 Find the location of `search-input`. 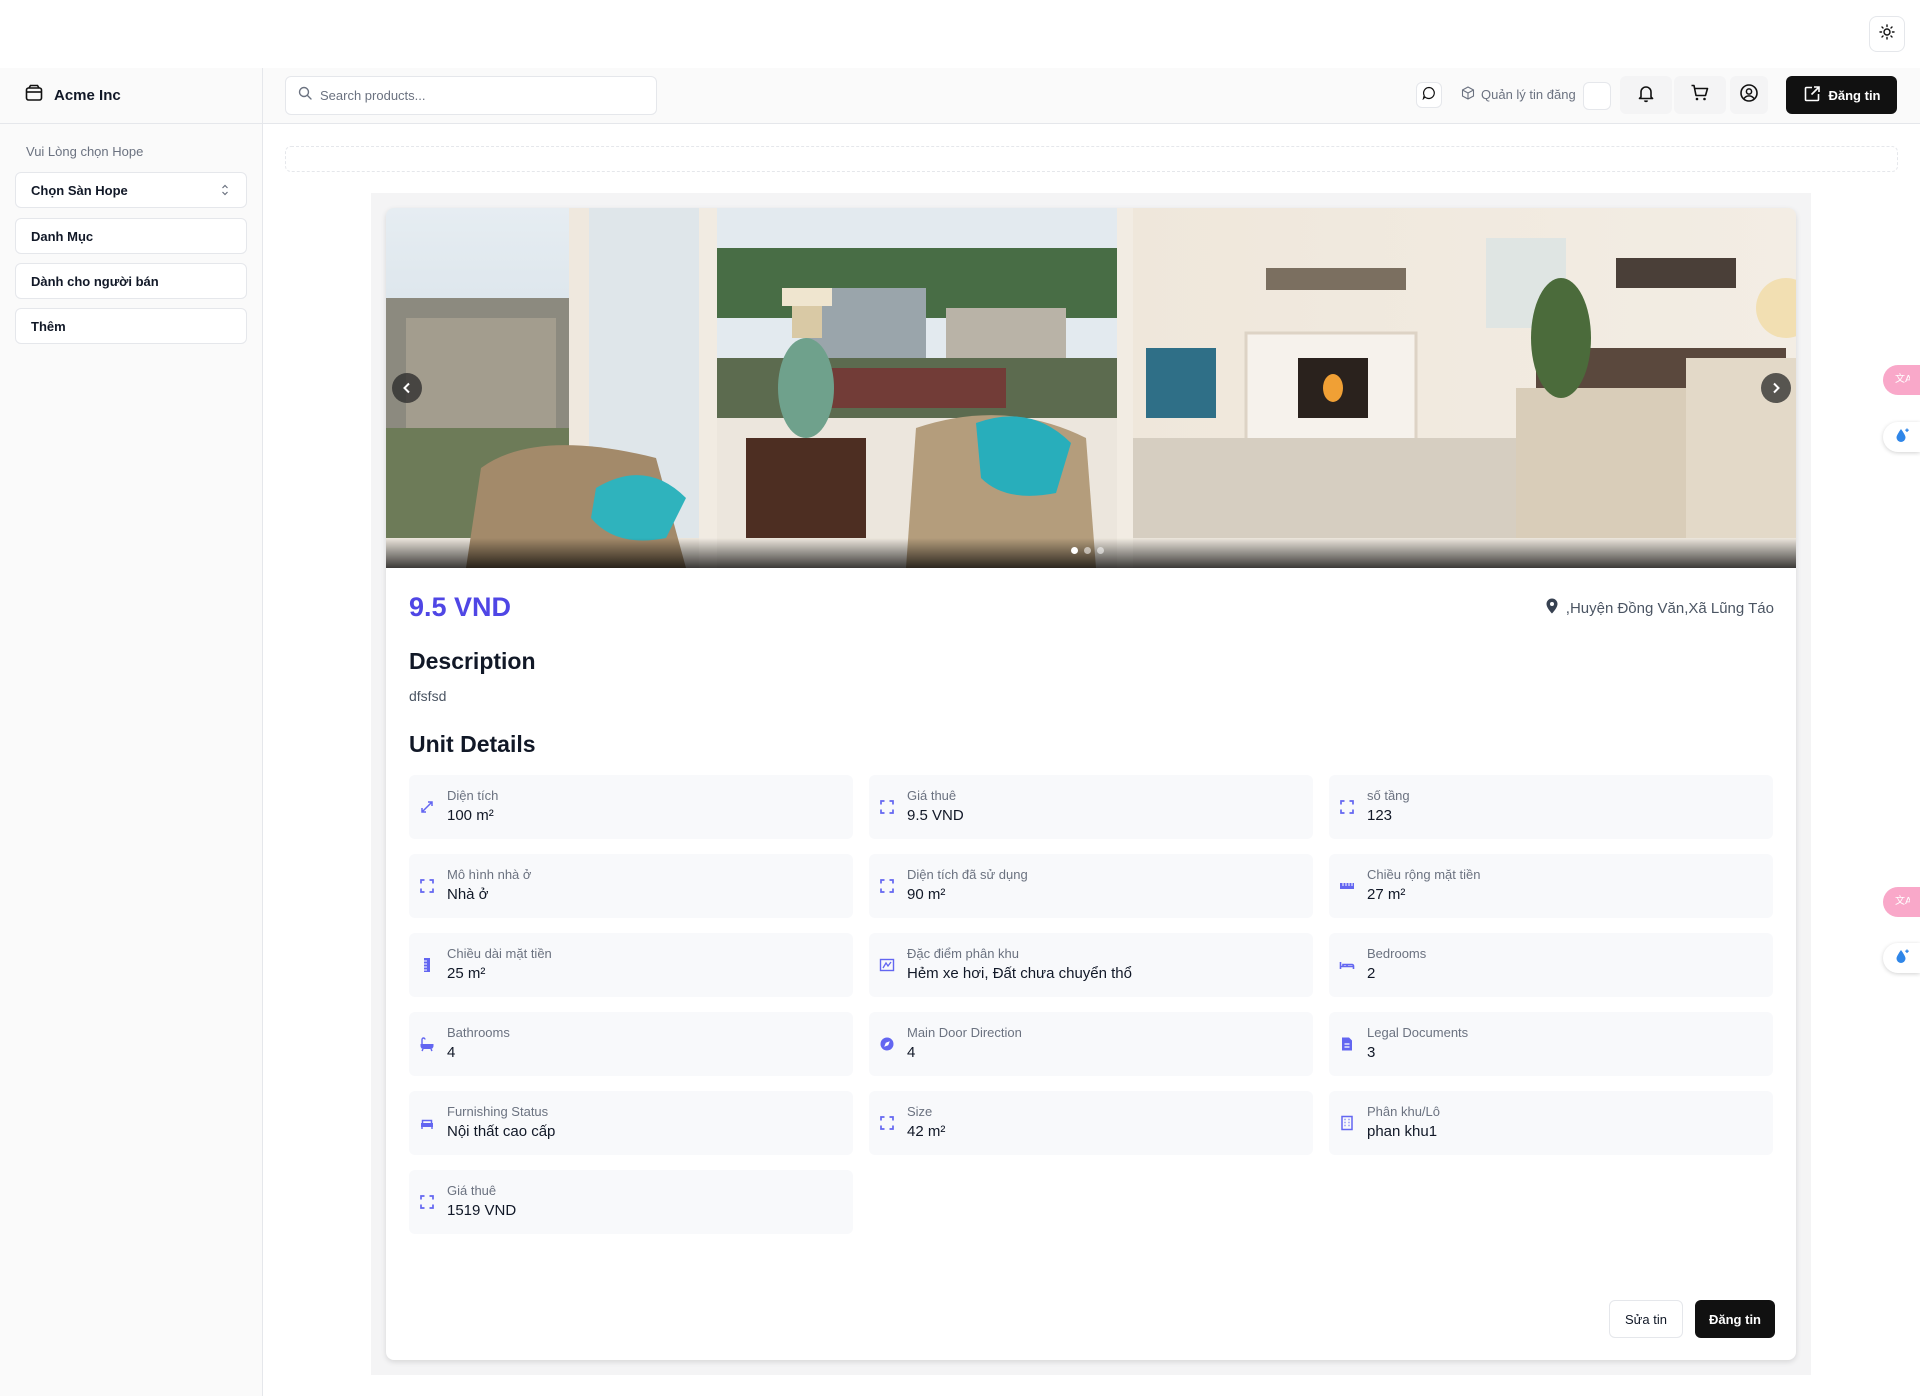

search-input is located at coordinates (470, 95).